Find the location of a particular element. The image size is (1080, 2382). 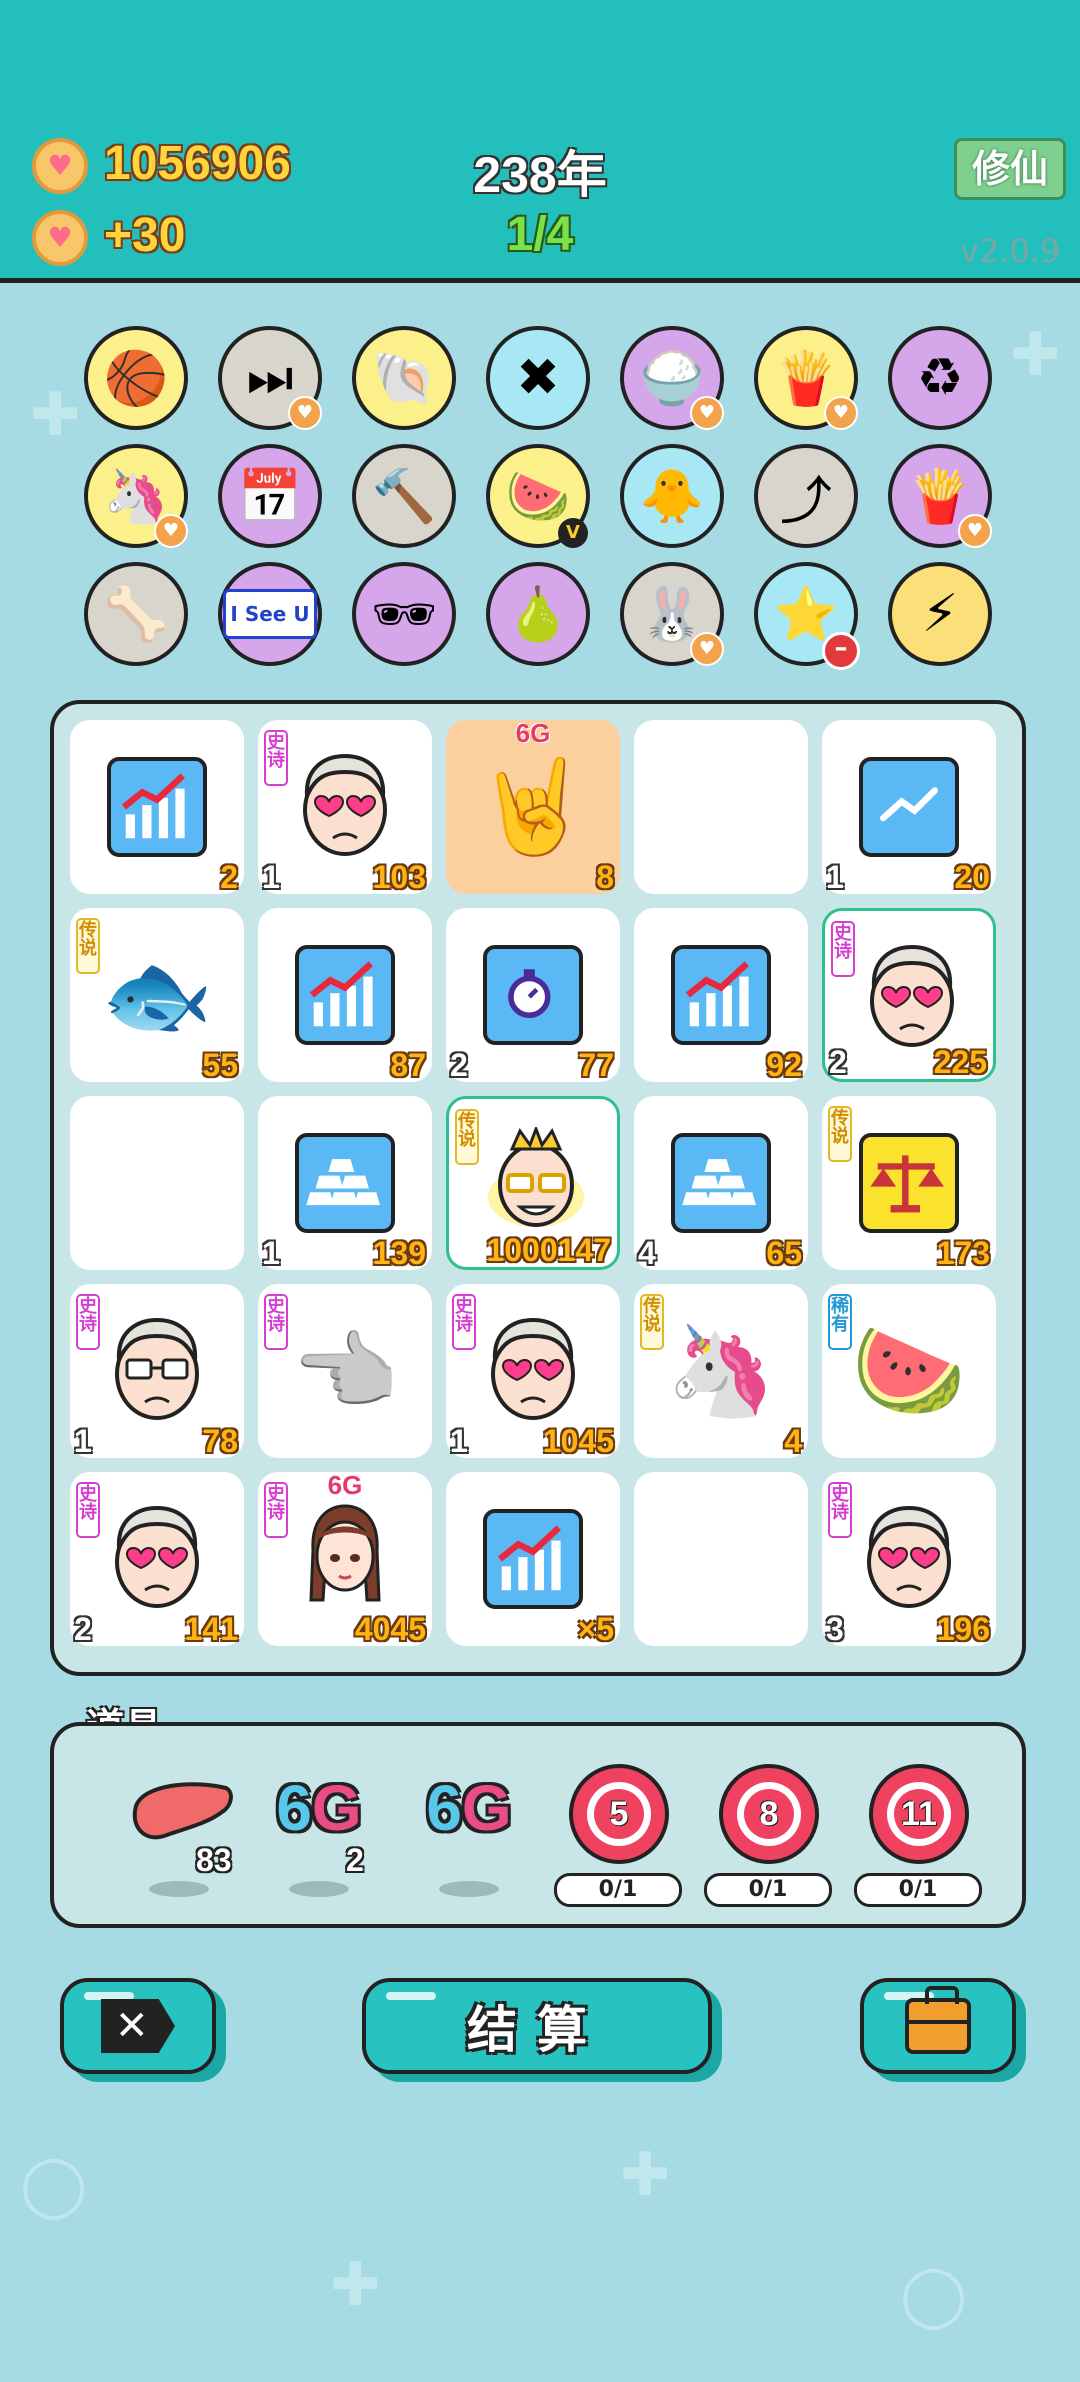

6g-prop-2: 6G is located at coordinates (469, 1821).